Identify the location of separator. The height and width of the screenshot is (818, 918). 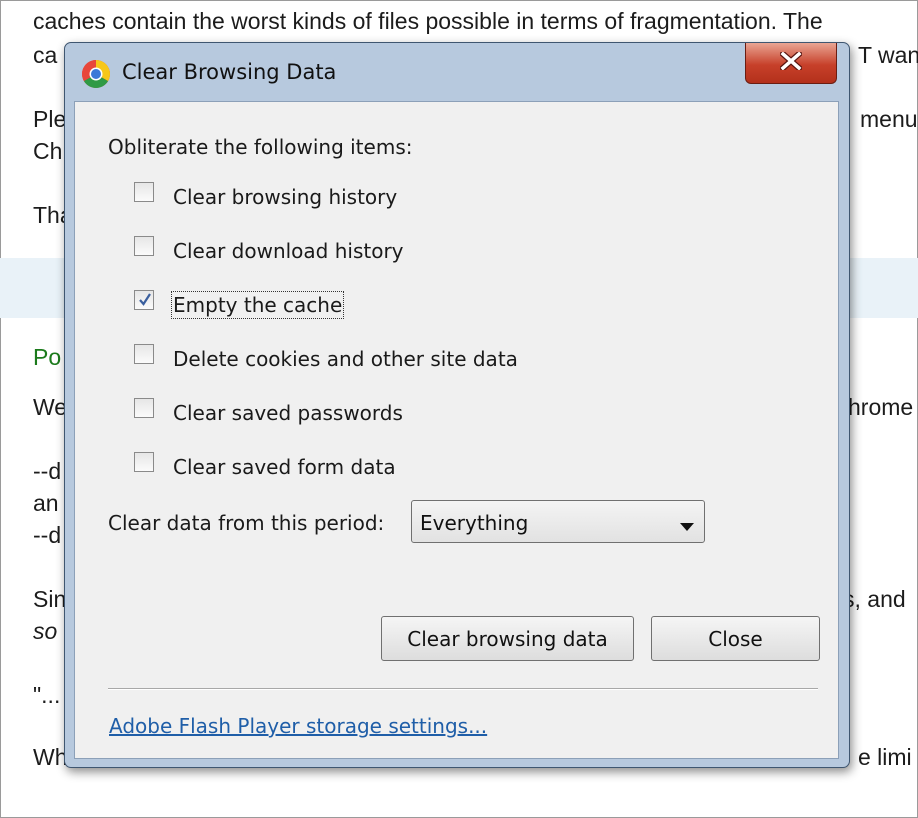
(463, 689).